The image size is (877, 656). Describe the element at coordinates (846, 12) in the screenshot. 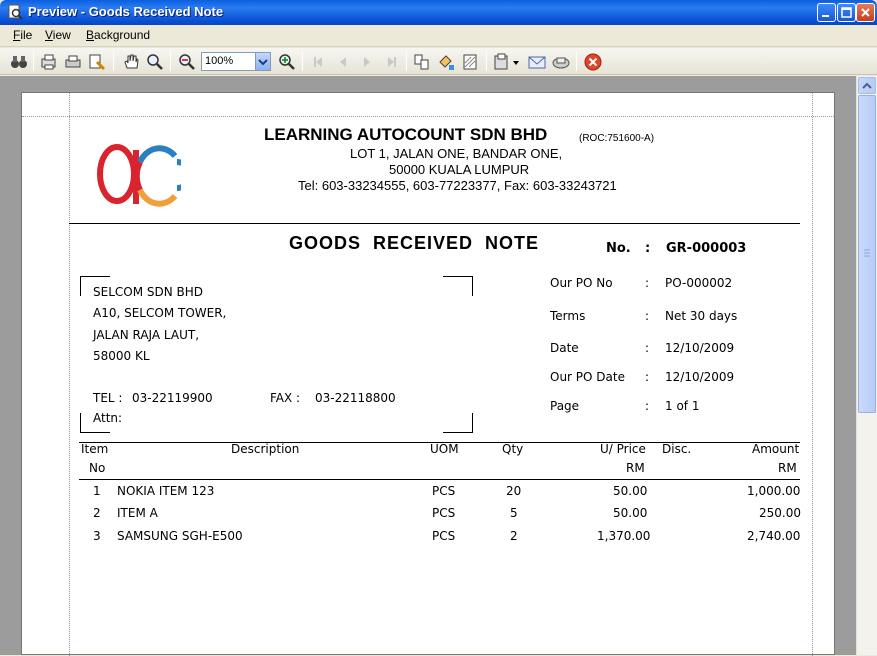

I see `maximize-button` at that location.